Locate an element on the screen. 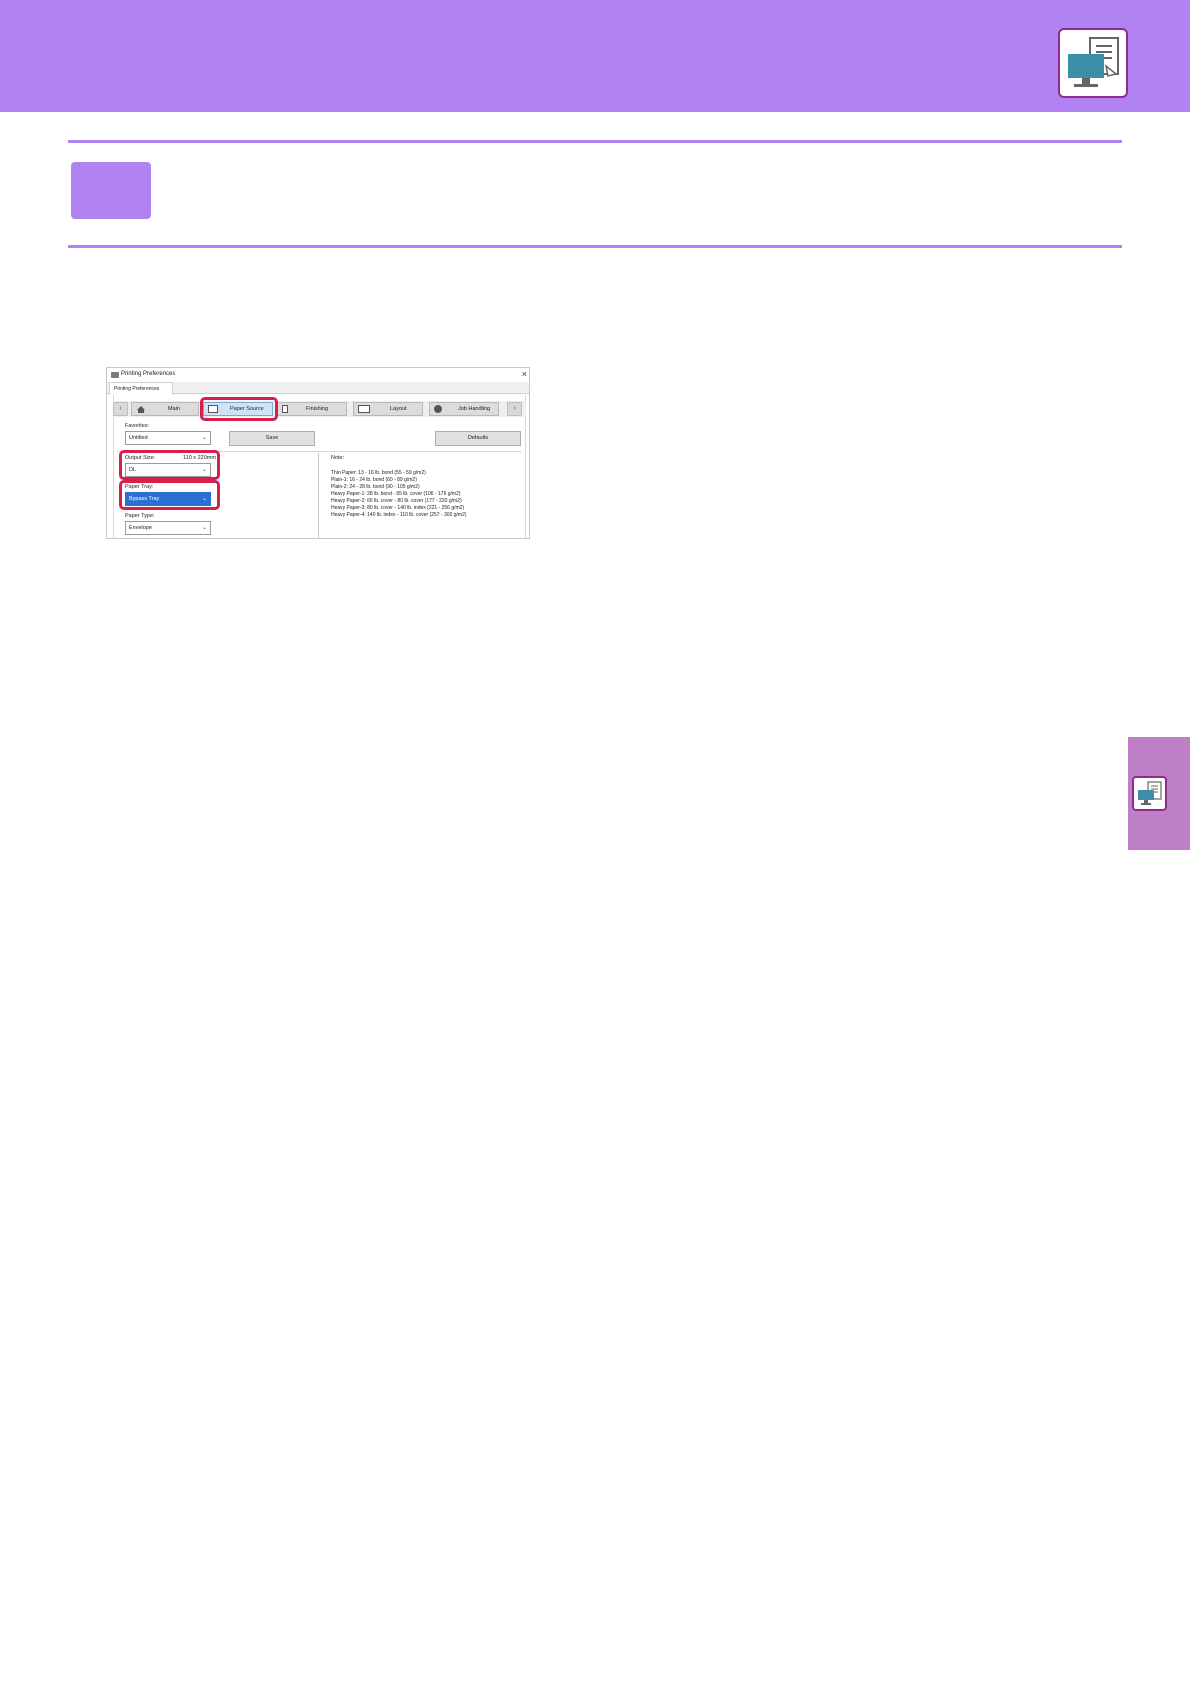 The image size is (1190, 1684). tab-finishing-label: Finishing is located at coordinates (317, 409).